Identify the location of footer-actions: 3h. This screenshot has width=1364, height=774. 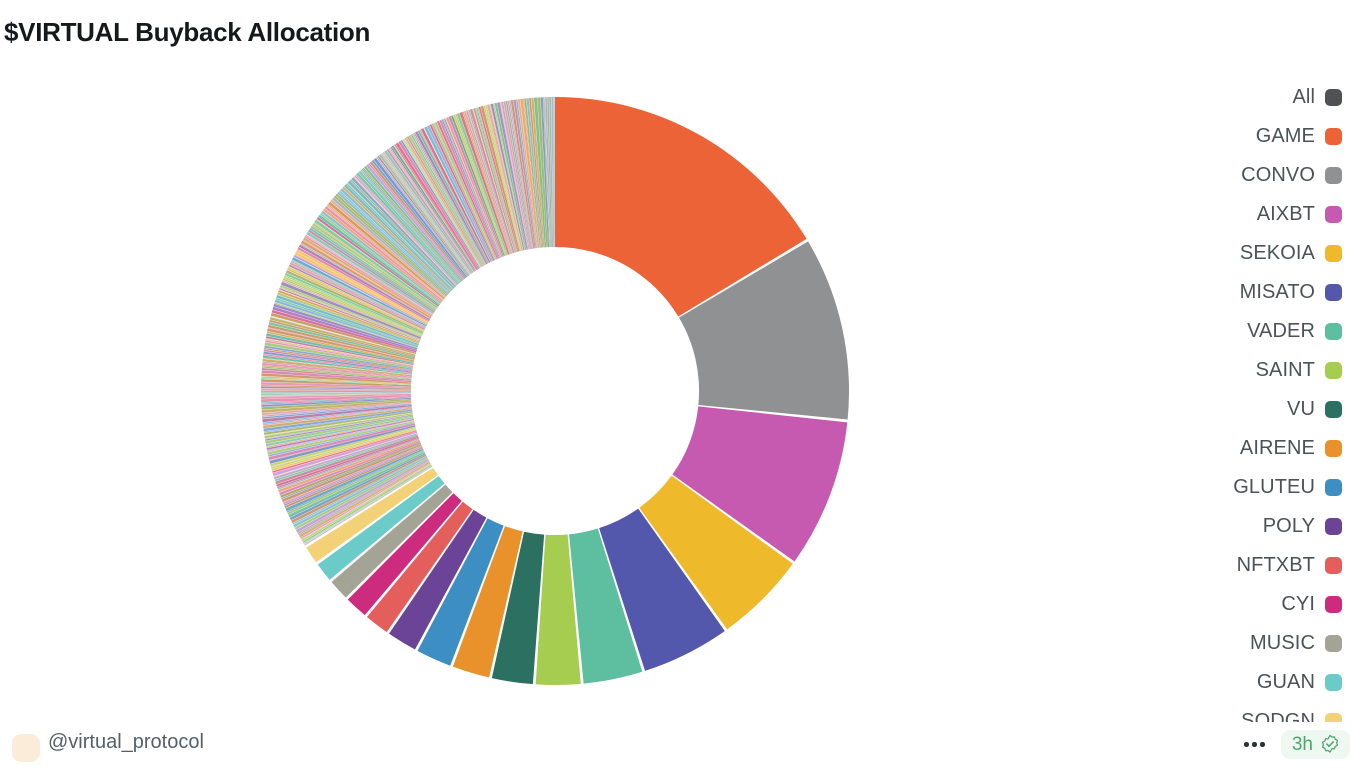
(1296, 744).